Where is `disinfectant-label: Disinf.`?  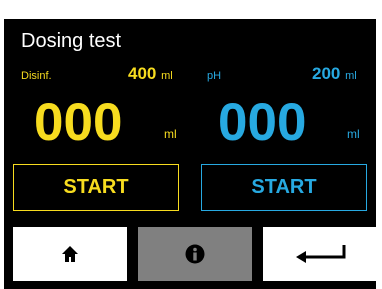 disinfectant-label: Disinf. is located at coordinates (36, 76).